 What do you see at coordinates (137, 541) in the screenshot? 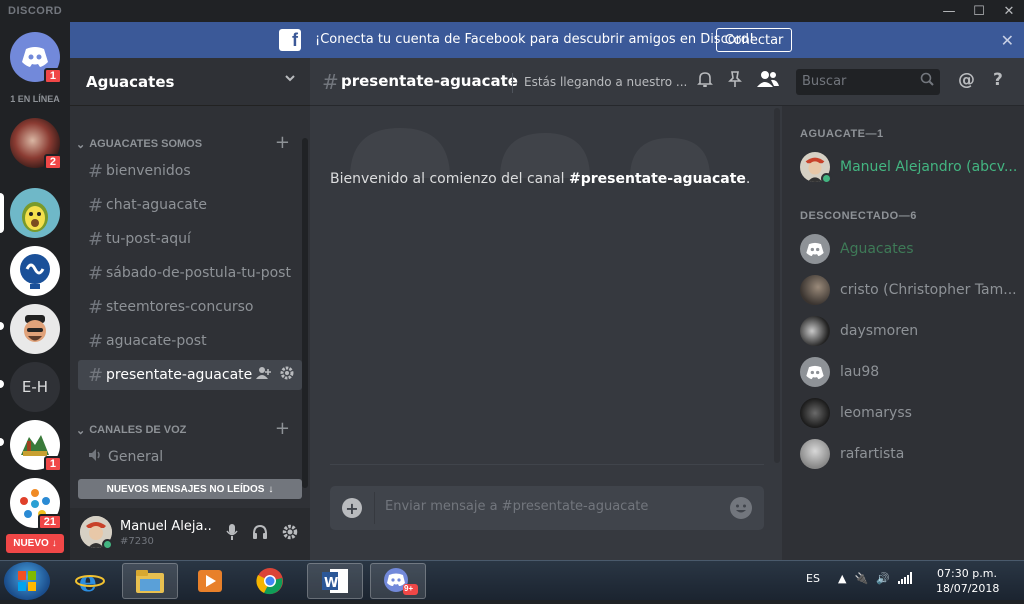
I see `user-tag: #7230` at bounding box center [137, 541].